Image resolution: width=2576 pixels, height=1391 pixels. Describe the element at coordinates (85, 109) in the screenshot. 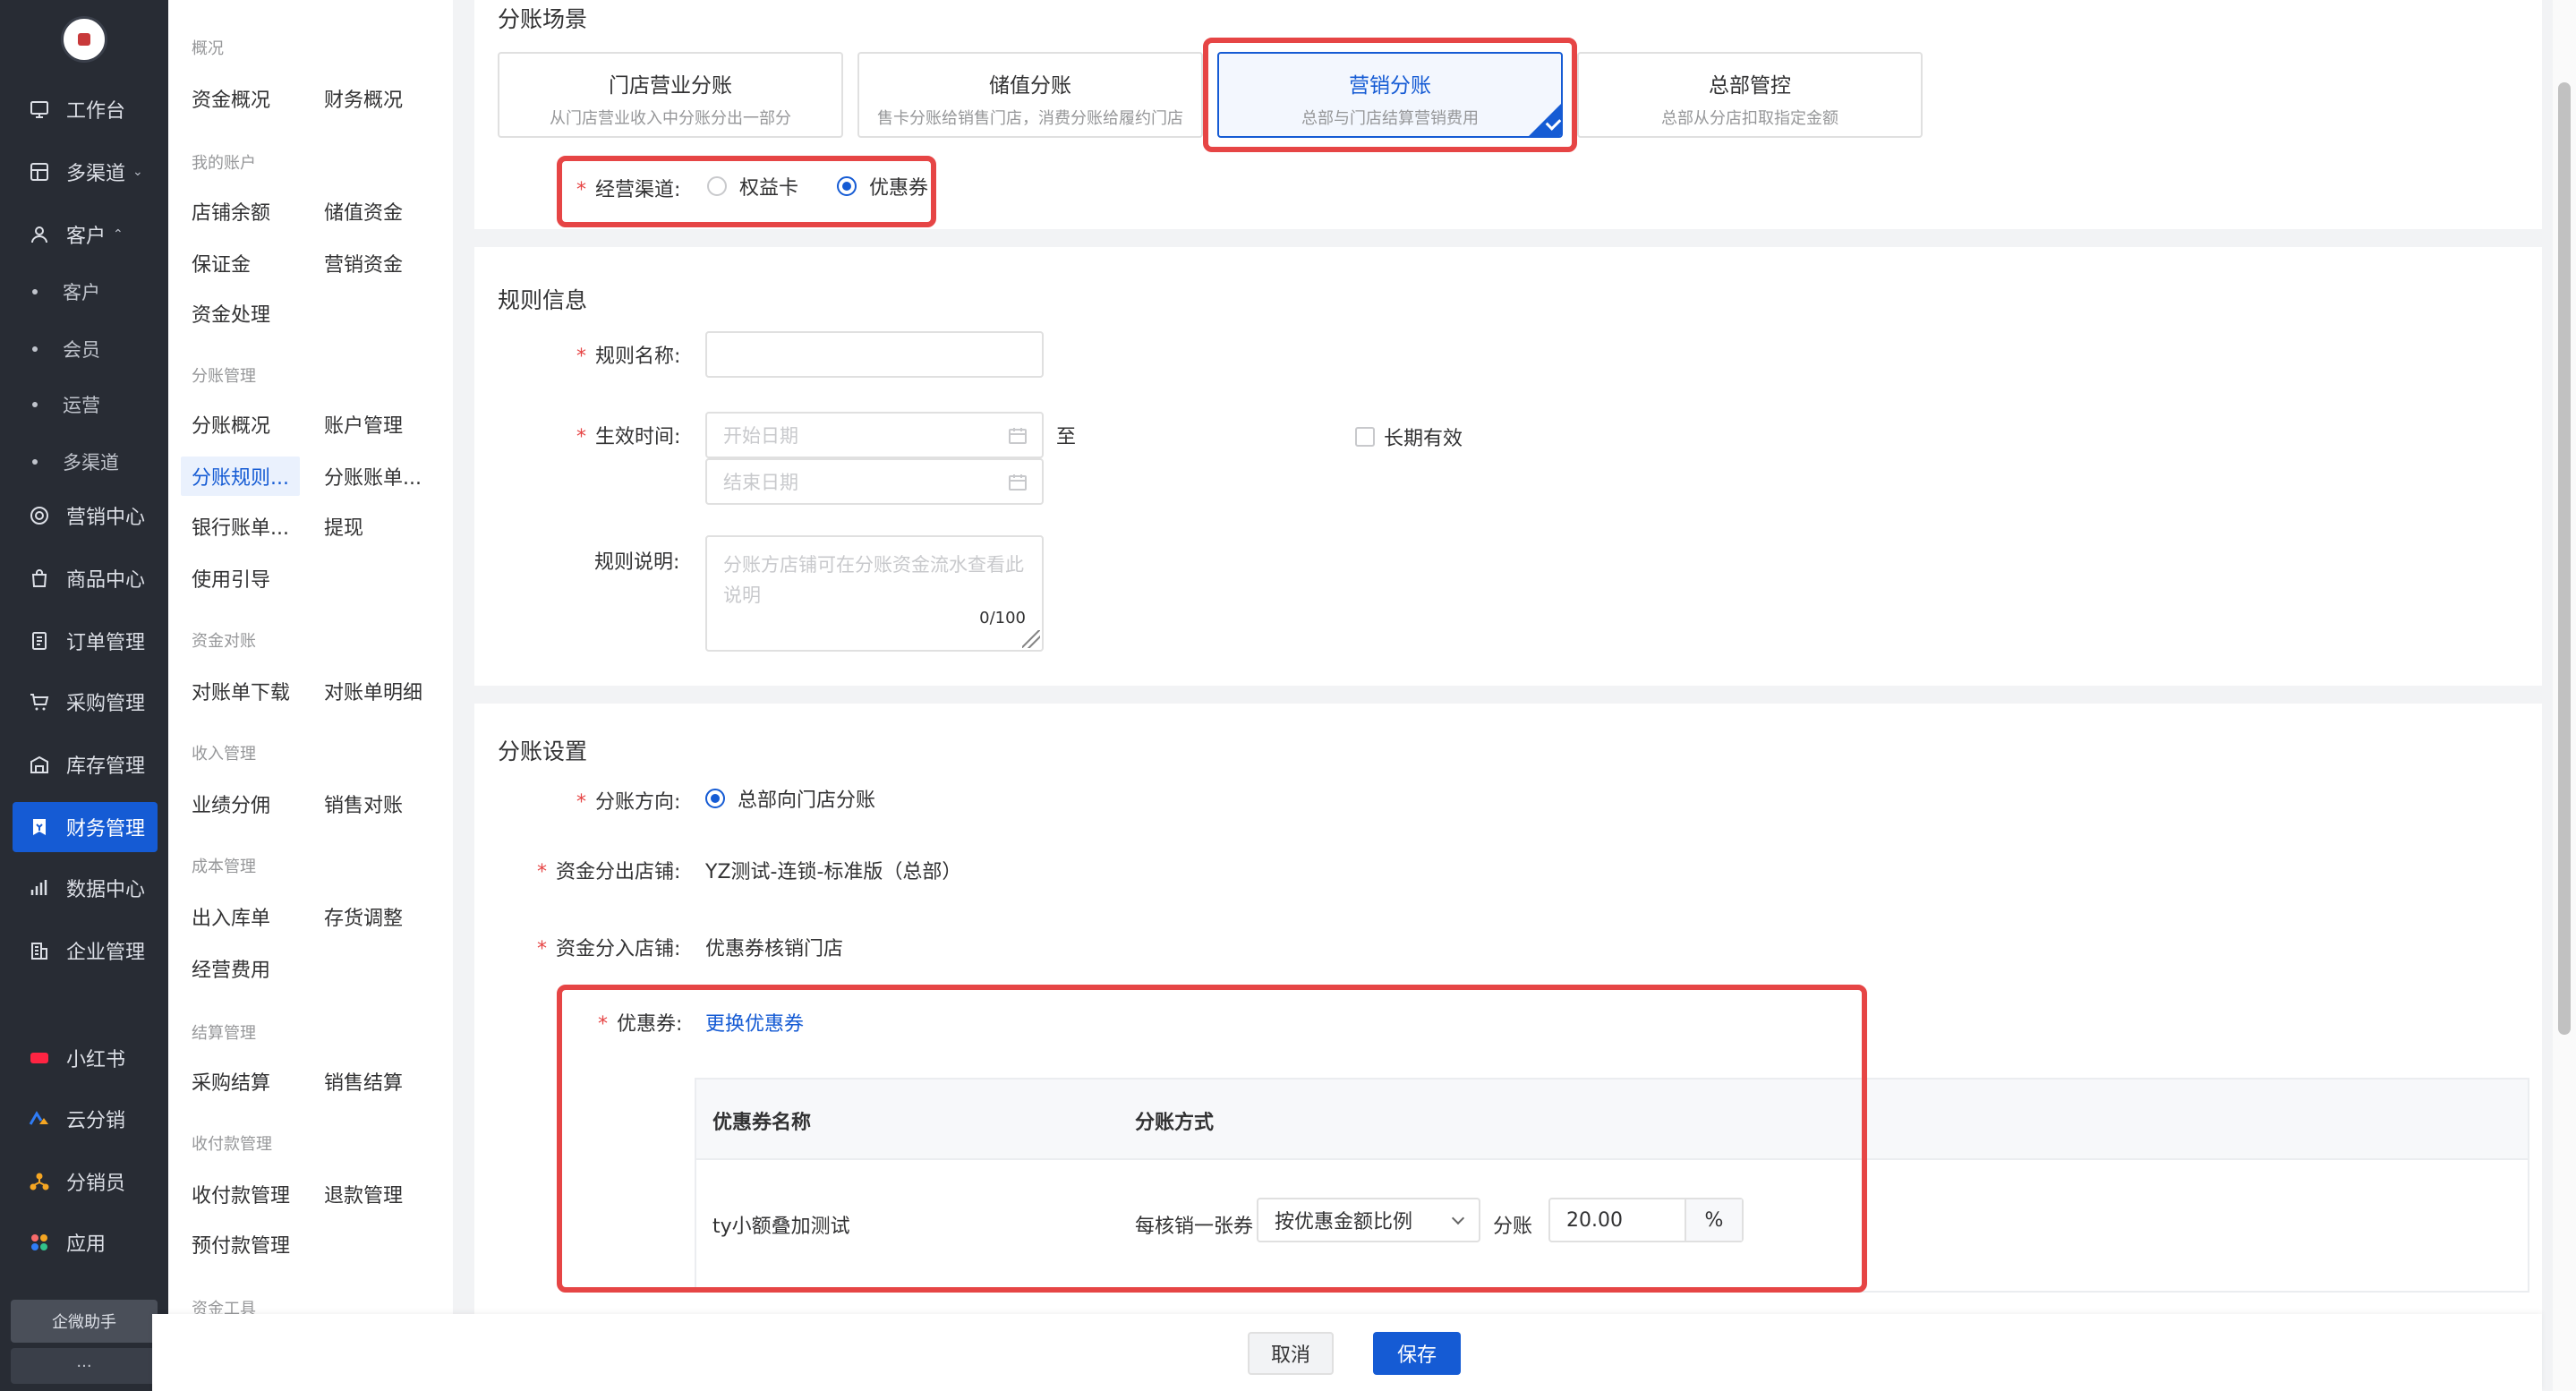

I see `nav-item-workbench: 工作台` at that location.